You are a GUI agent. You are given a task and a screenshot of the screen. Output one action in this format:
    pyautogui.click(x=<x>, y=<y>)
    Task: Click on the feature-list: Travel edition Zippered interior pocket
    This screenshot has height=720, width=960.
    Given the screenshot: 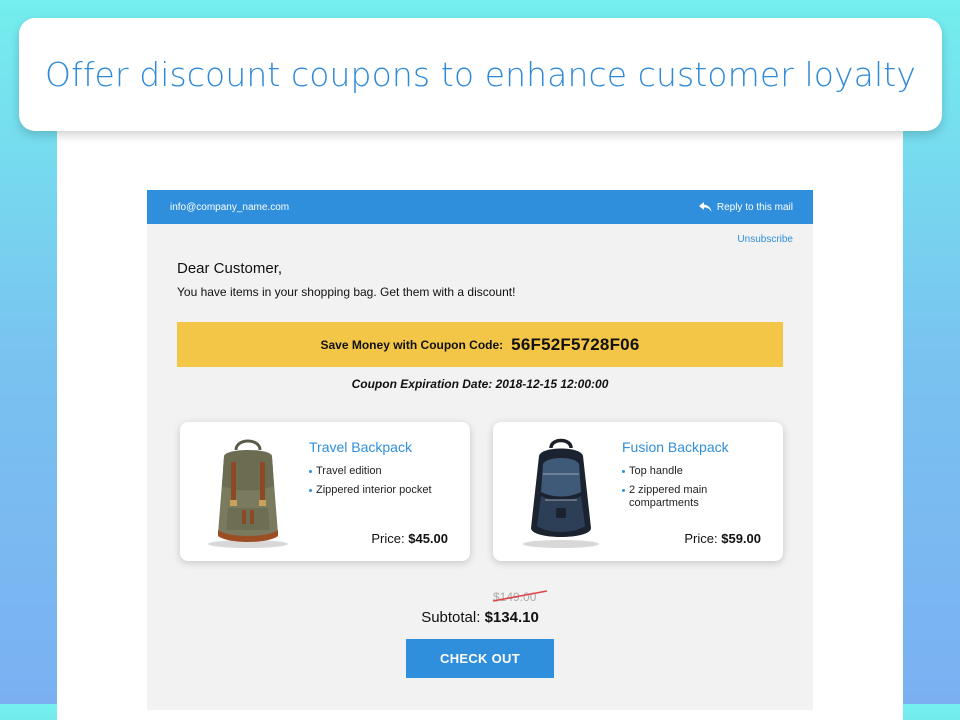 What is the action you would take?
    pyautogui.click(x=384, y=484)
    